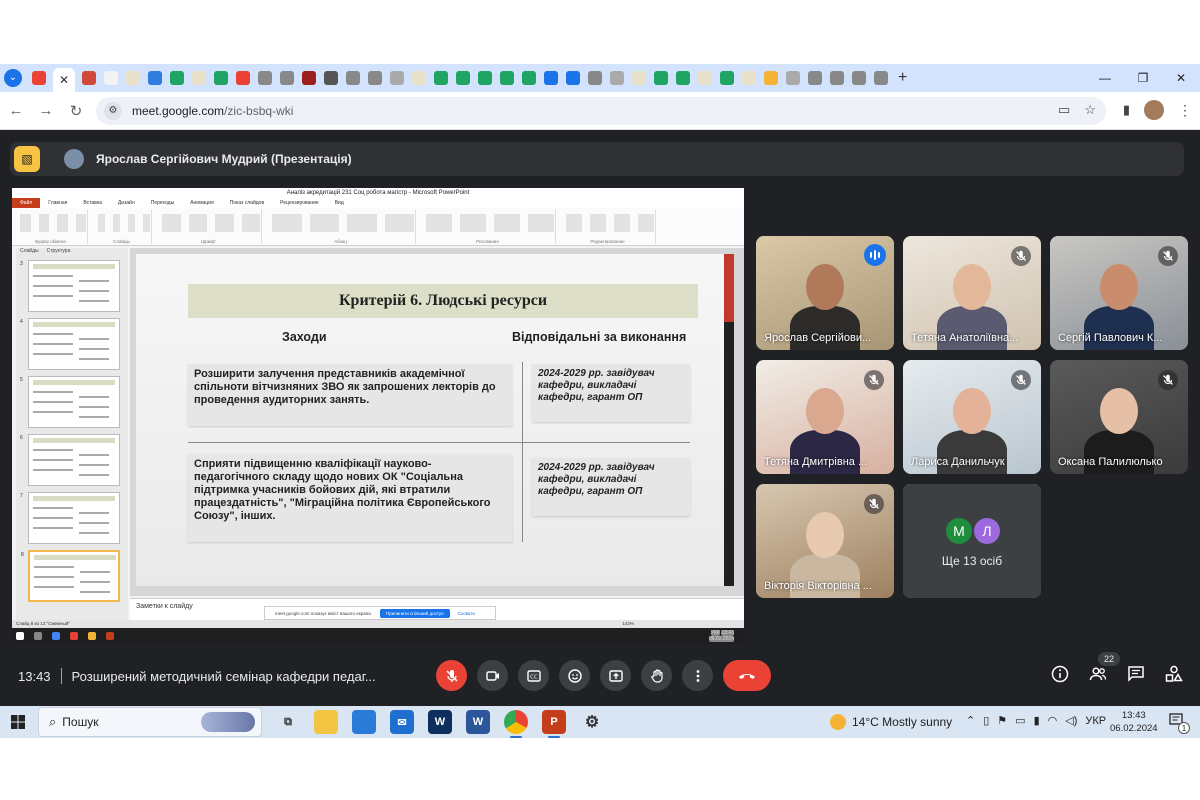 This screenshot has height=800, width=1200. What do you see at coordinates (364, 722) in the screenshot?
I see `store-icon` at bounding box center [364, 722].